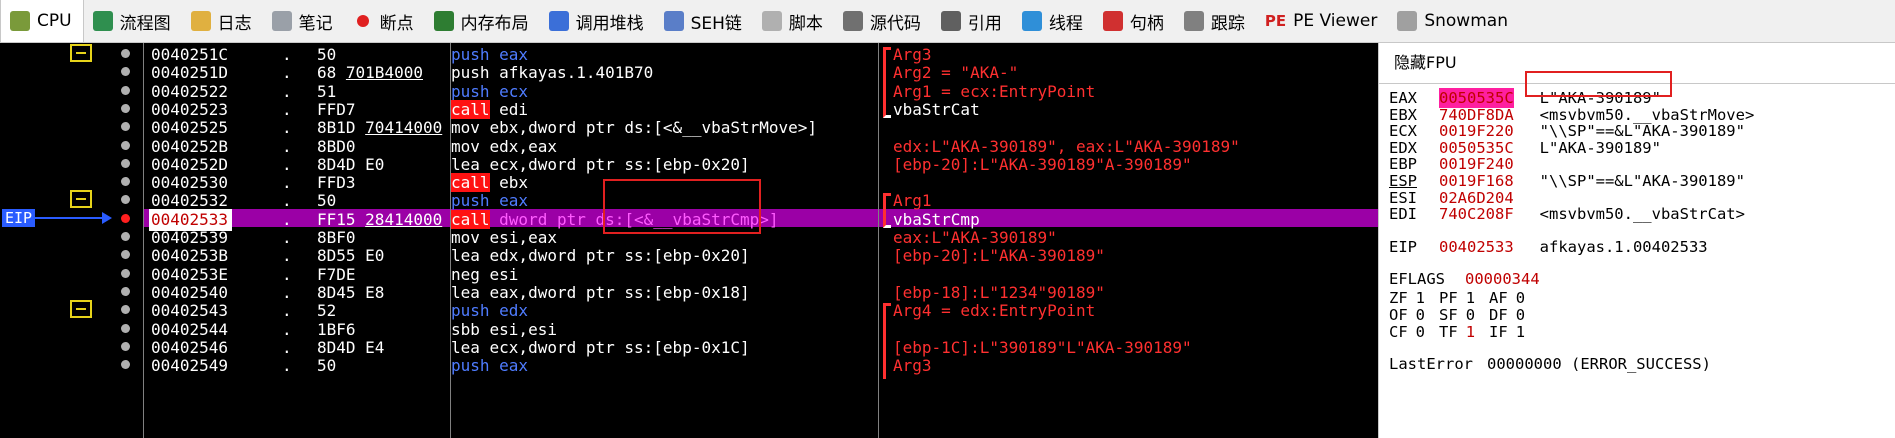 The width and height of the screenshot is (1895, 438). What do you see at coordinates (912, 366) in the screenshot?
I see `instruction-comment: Arg3` at bounding box center [912, 366].